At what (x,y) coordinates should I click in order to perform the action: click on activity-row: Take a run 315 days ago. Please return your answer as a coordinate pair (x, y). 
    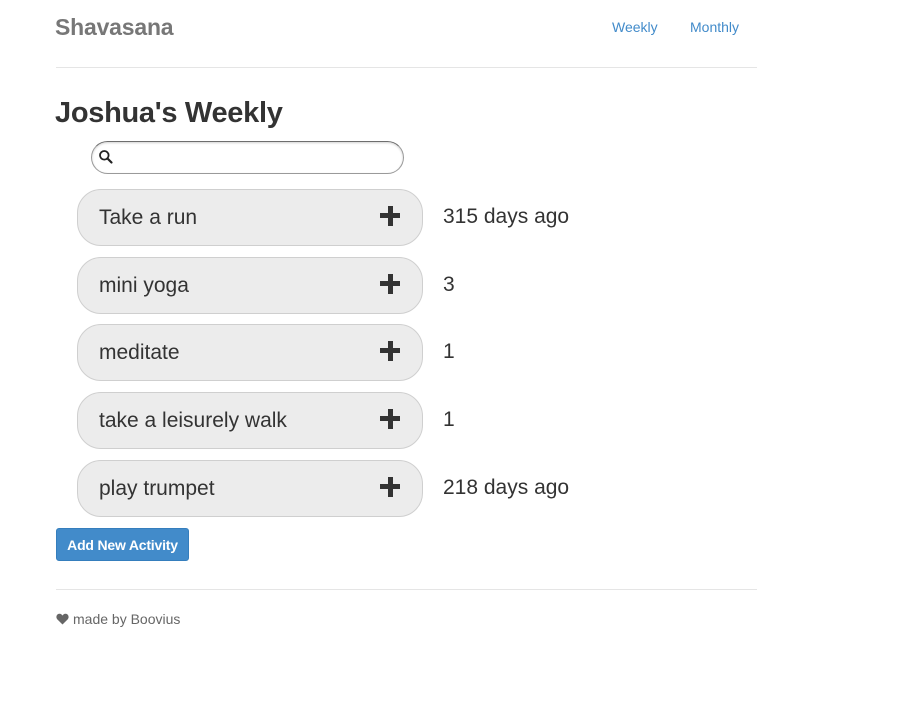
    Looking at the image, I should click on (377, 217).